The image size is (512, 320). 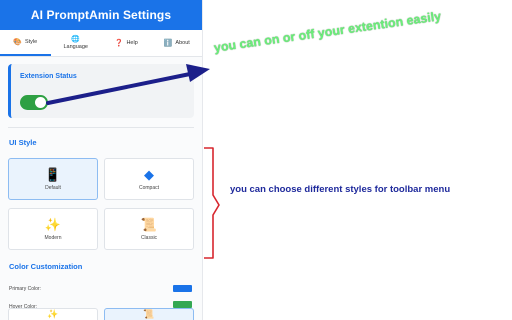 I want to click on annotation-arrow-head, so click(x=198, y=73).